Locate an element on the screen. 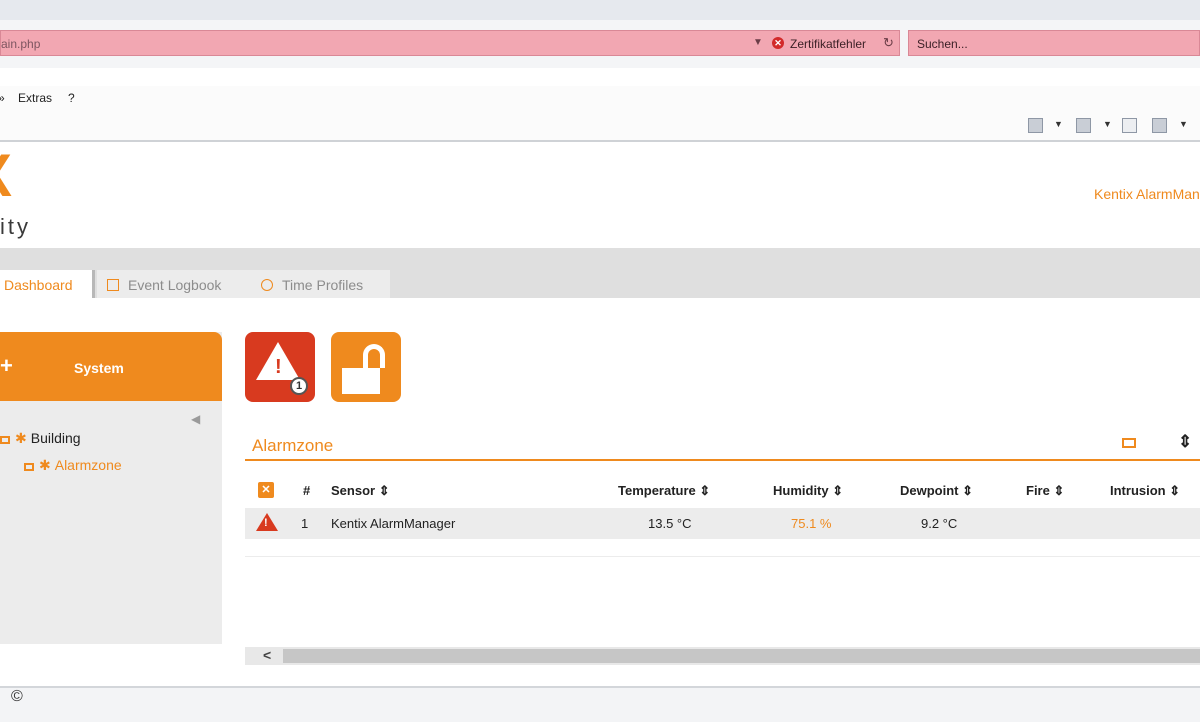 The height and width of the screenshot is (722, 1200). alarm-button: ! 1 is located at coordinates (280, 367).